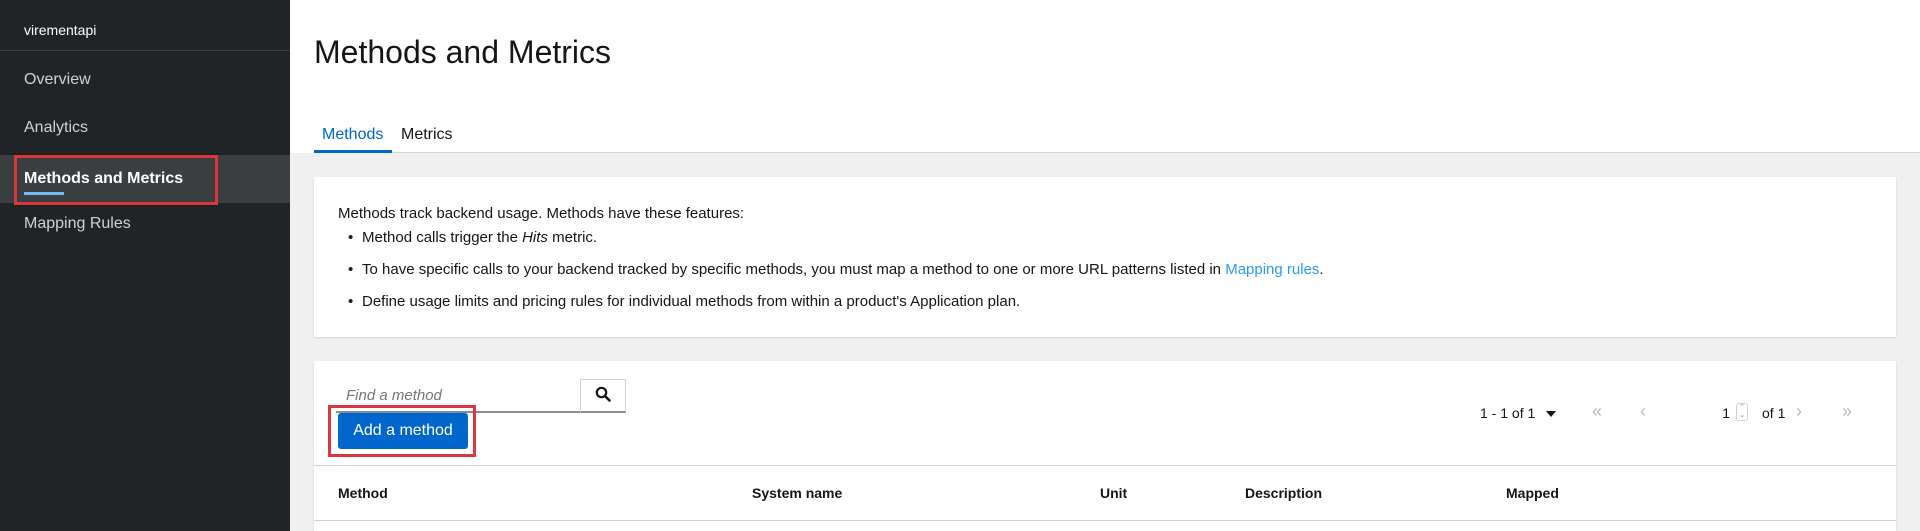 The height and width of the screenshot is (531, 1920). I want to click on sidebar-item-label: Methods and Metrics, so click(104, 178).